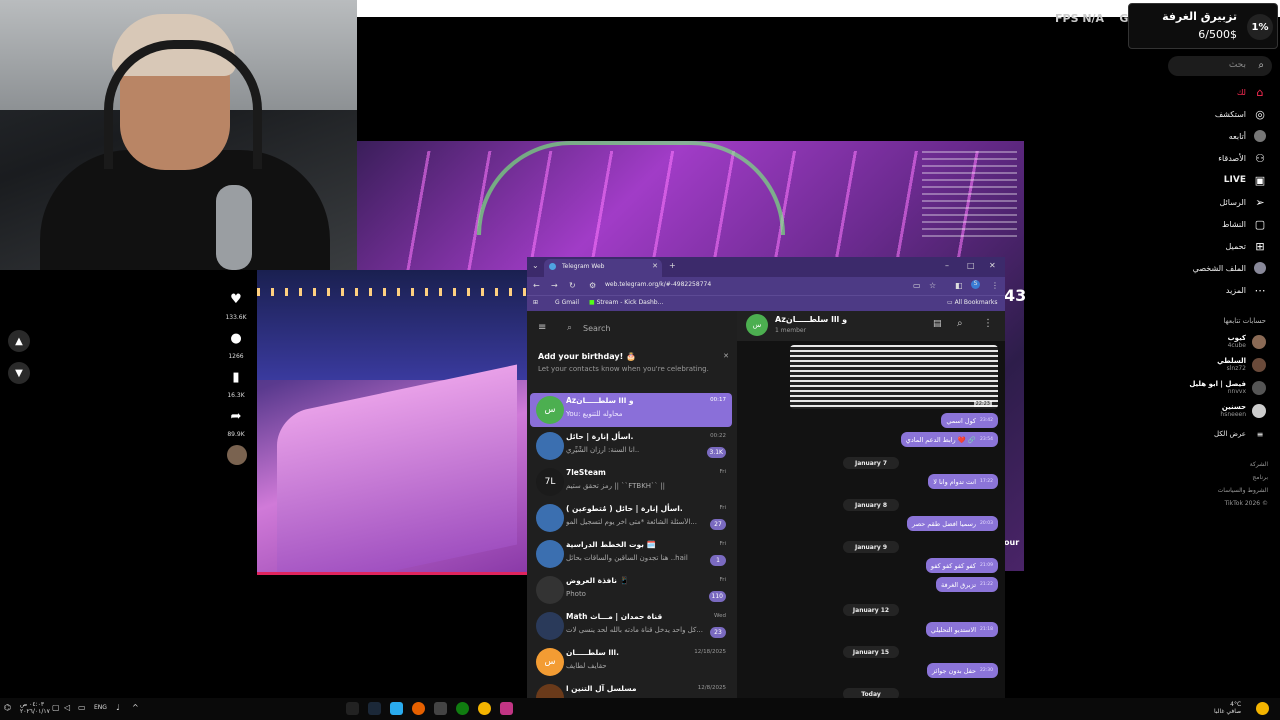 The width and height of the screenshot is (1280, 720). What do you see at coordinates (988, 323) in the screenshot?
I see `more-icon: ⋮` at bounding box center [988, 323].